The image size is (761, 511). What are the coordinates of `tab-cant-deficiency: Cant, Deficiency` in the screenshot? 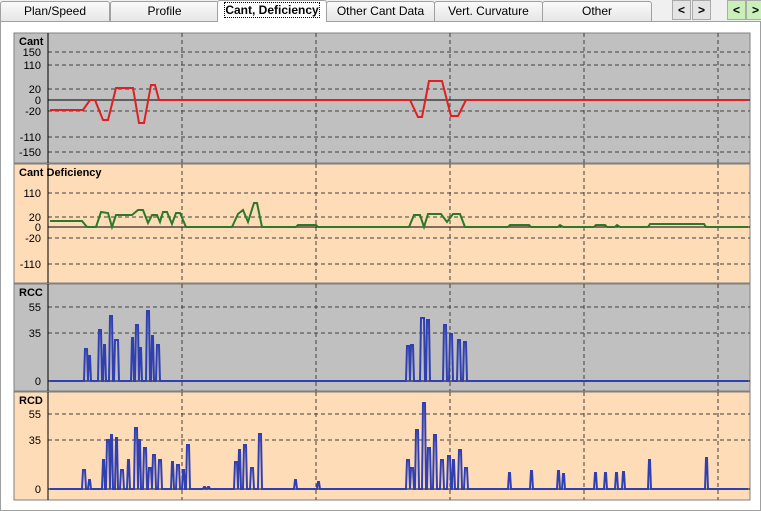 It's located at (272, 11).